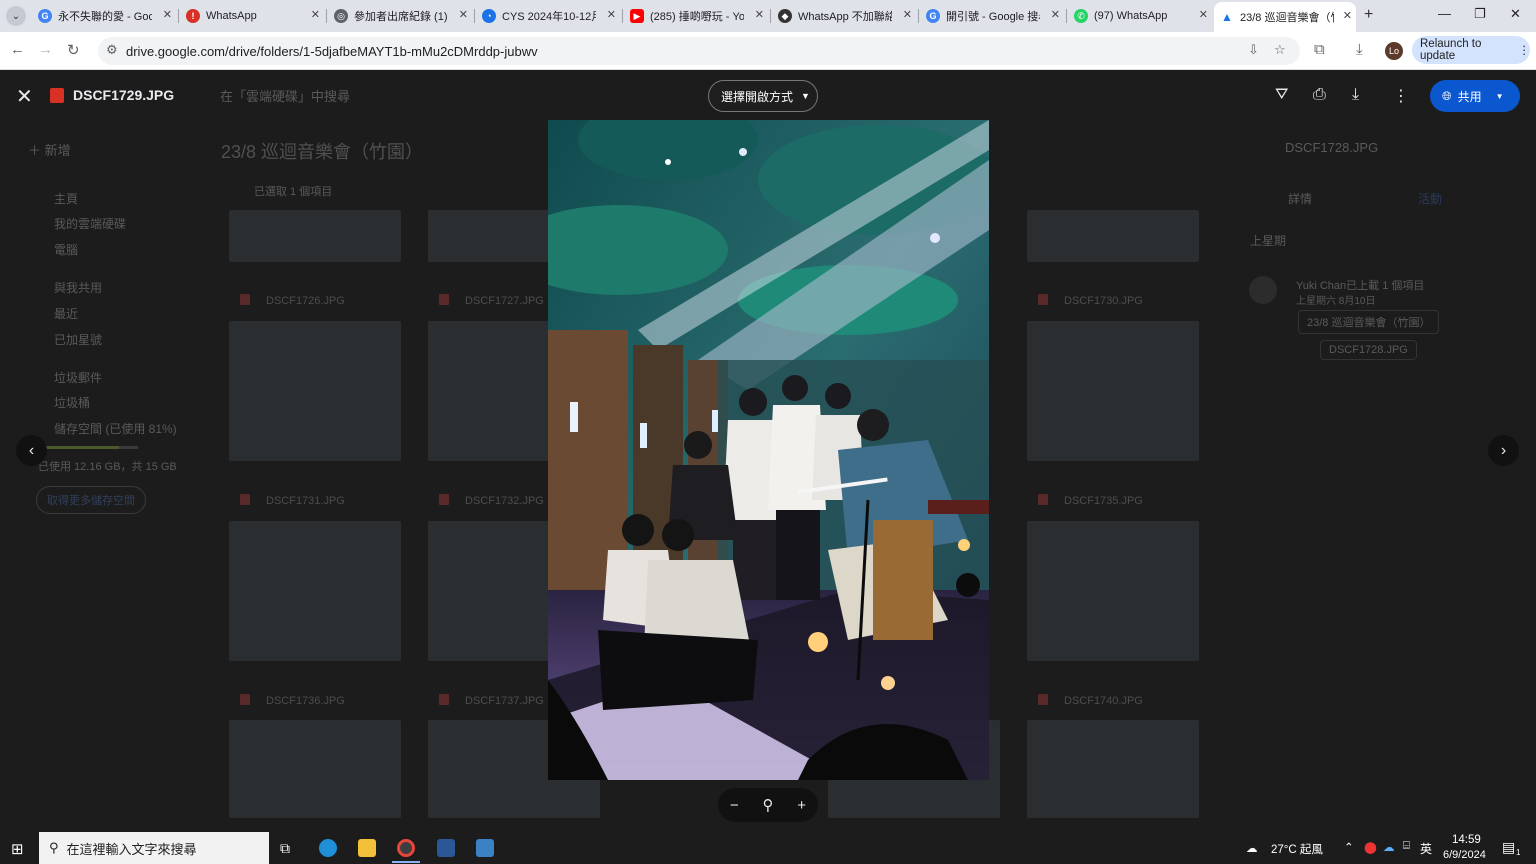 The width and height of the screenshot is (1536, 864). I want to click on tab-attendance-pdf: ◎ 參加者出席紀錄 (1).p ✕, so click(400, 16).